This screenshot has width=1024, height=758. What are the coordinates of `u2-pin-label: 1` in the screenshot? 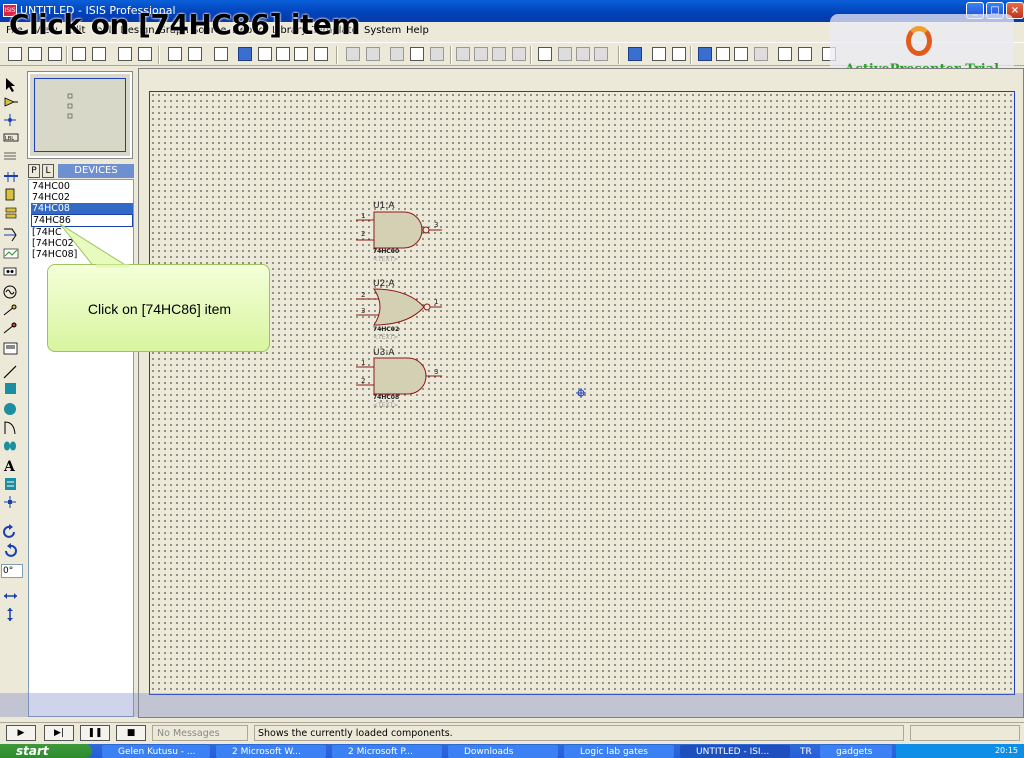 It's located at (436, 302).